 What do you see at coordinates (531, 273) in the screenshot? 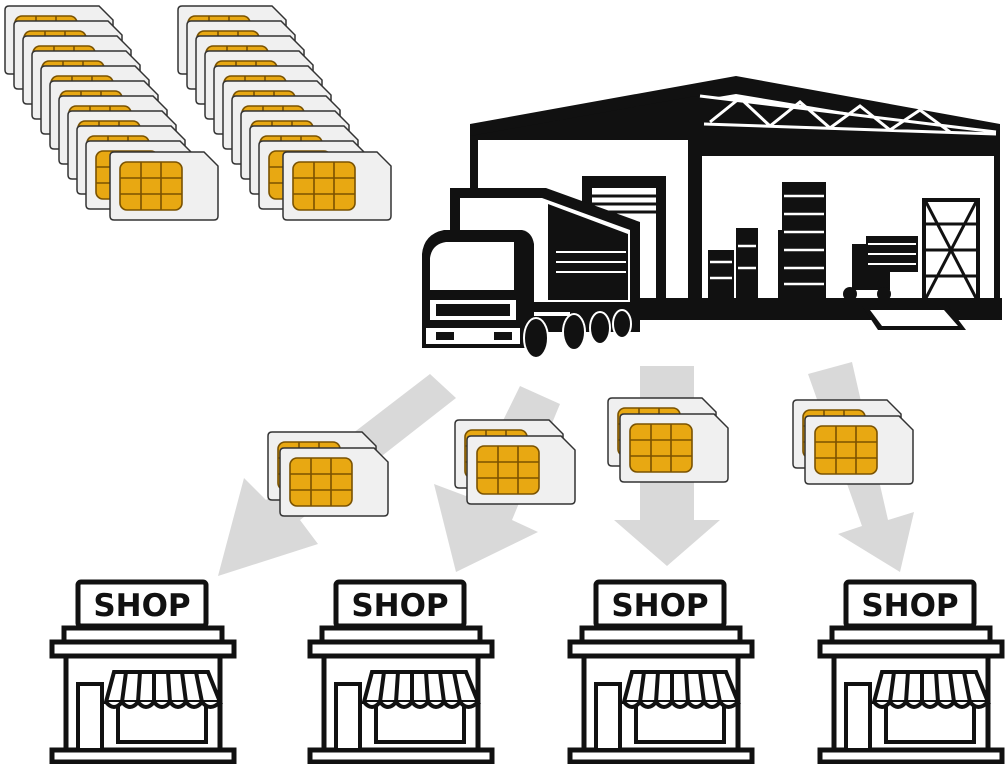
I see `truck-icon` at bounding box center [531, 273].